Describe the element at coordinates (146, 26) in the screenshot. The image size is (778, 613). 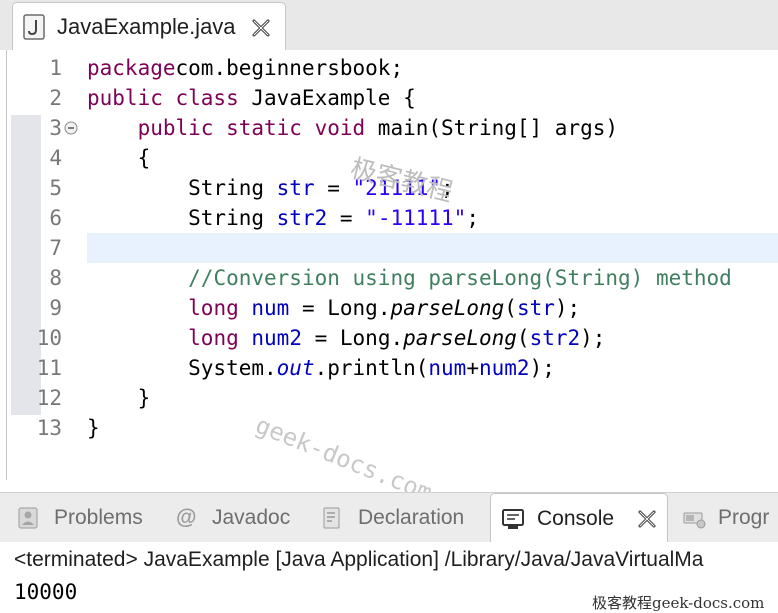
I see `editor-tab-label: JavaExample.java` at that location.